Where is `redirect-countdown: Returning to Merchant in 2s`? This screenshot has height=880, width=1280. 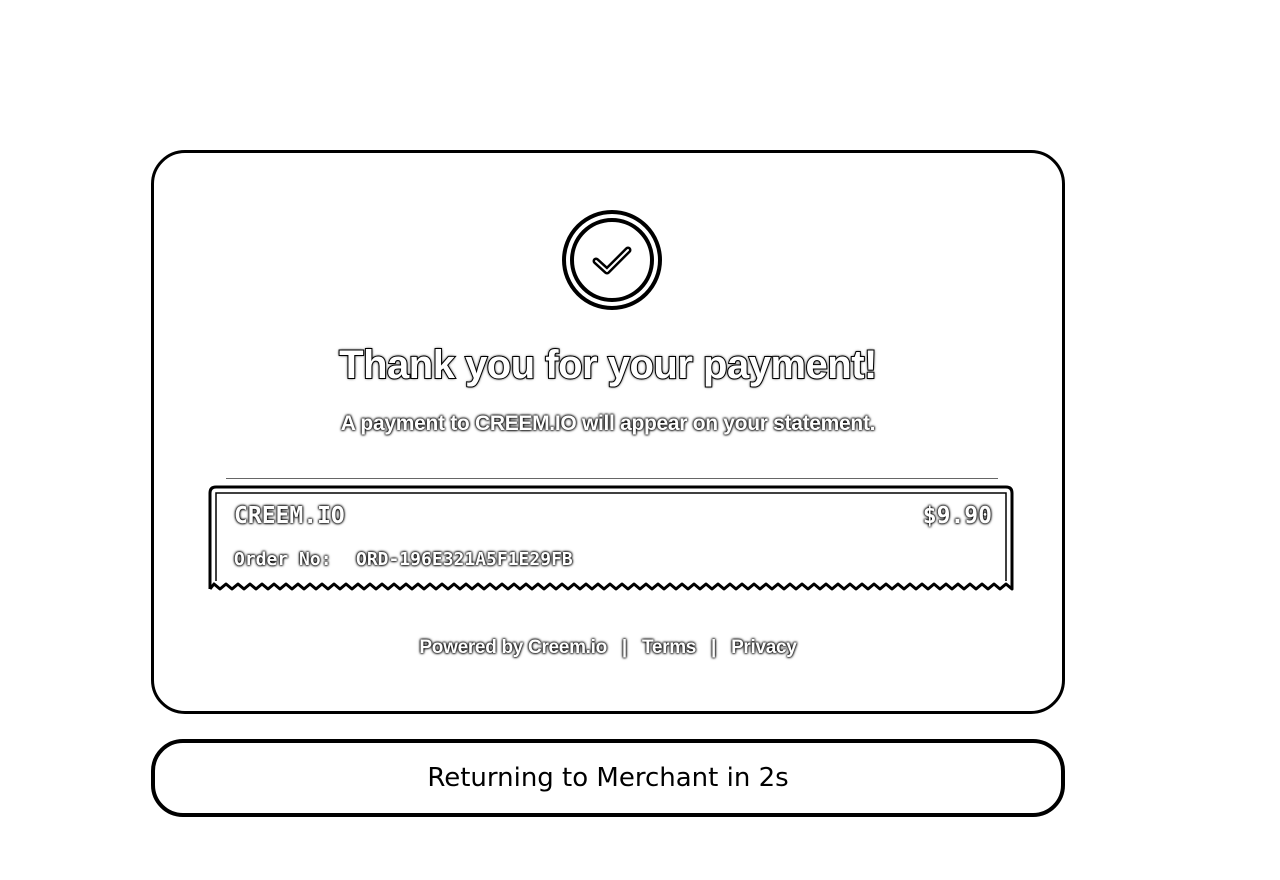 redirect-countdown: Returning to Merchant in 2s is located at coordinates (608, 778).